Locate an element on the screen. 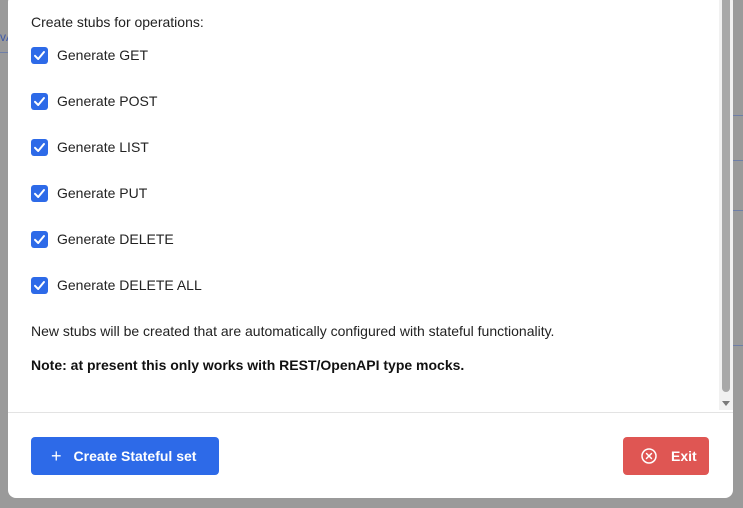 The height and width of the screenshot is (508, 743). scroll-down-arrow-icon is located at coordinates (726, 403).